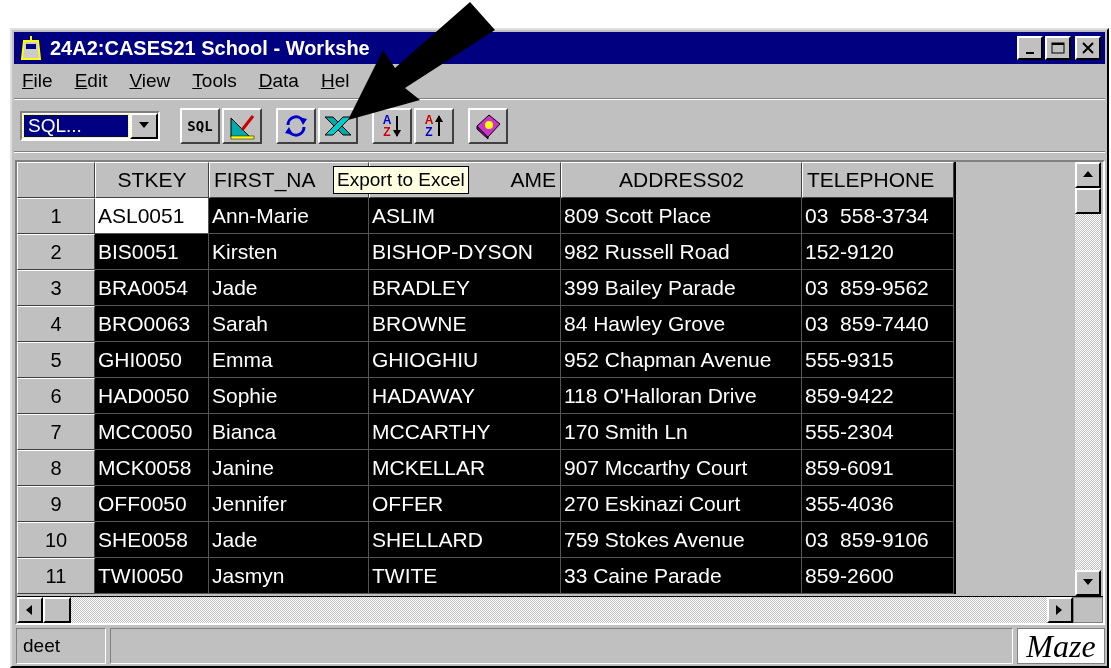 This screenshot has height=668, width=1111. I want to click on row-number: 4, so click(56, 324).